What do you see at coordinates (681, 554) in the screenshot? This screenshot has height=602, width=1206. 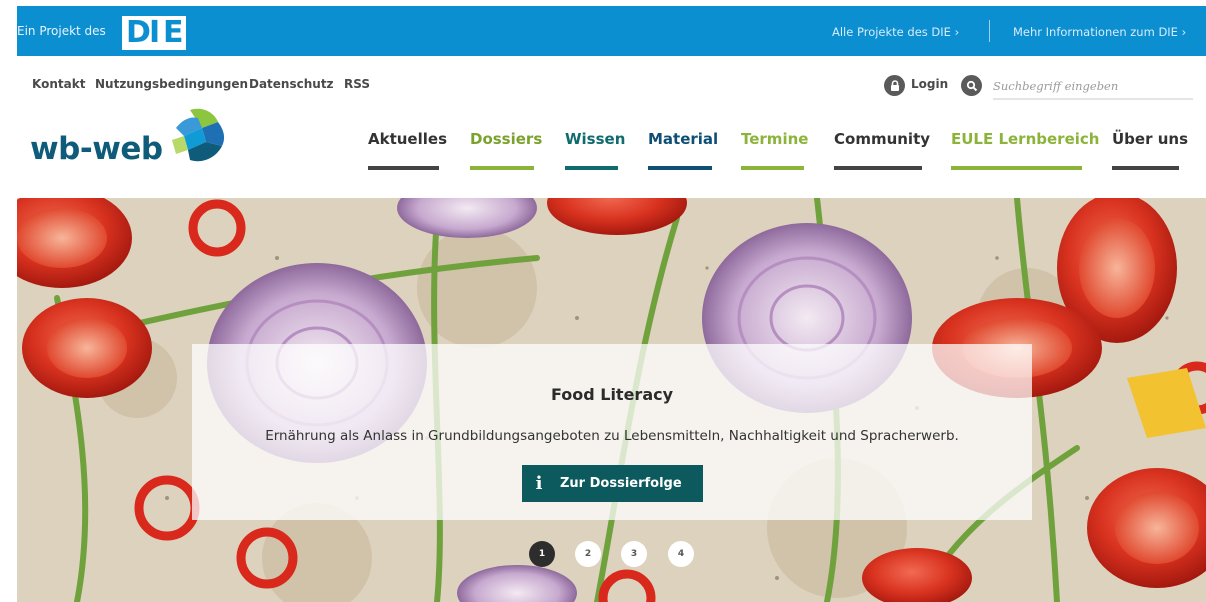 I see `slide-dot-4: 4` at bounding box center [681, 554].